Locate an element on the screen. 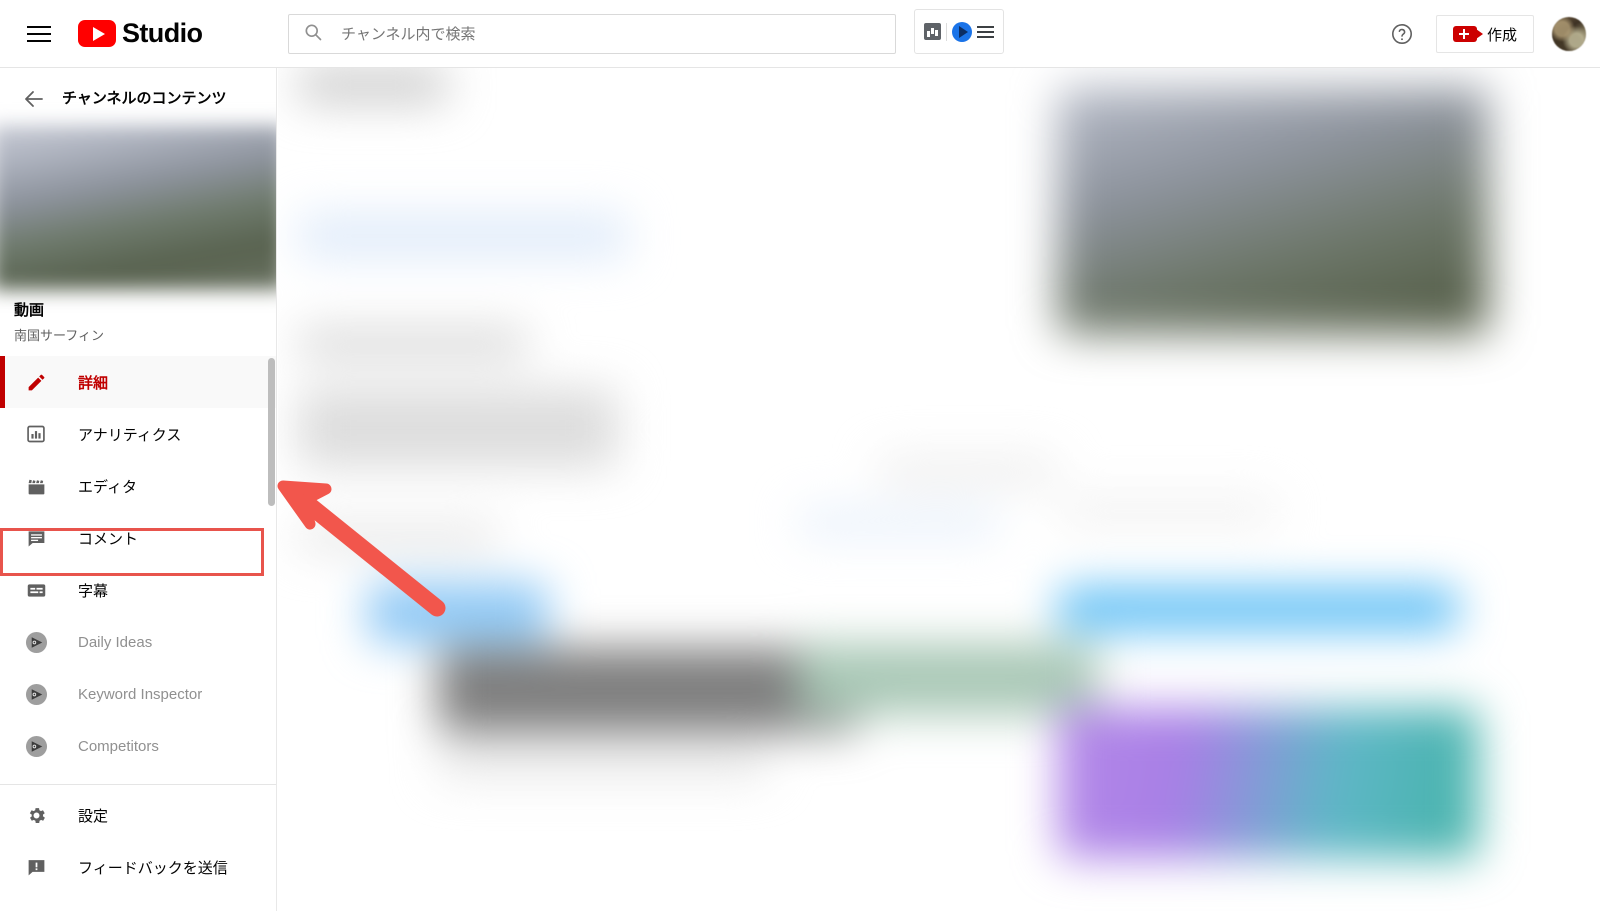 The height and width of the screenshot is (911, 1600). gear-icon is located at coordinates (36, 815).